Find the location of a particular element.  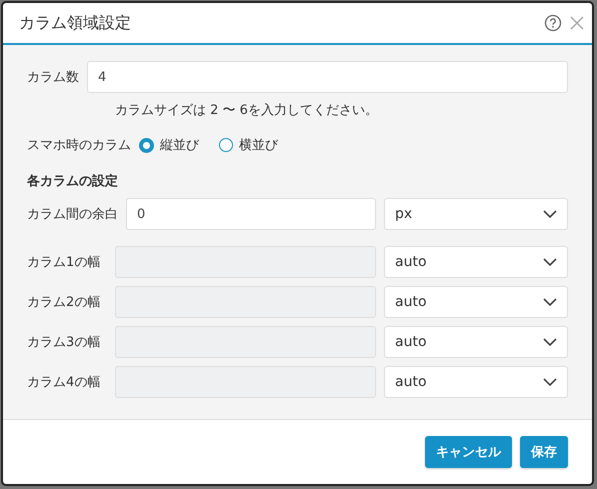

section-title: 各カラムの設定 is located at coordinates (73, 181).